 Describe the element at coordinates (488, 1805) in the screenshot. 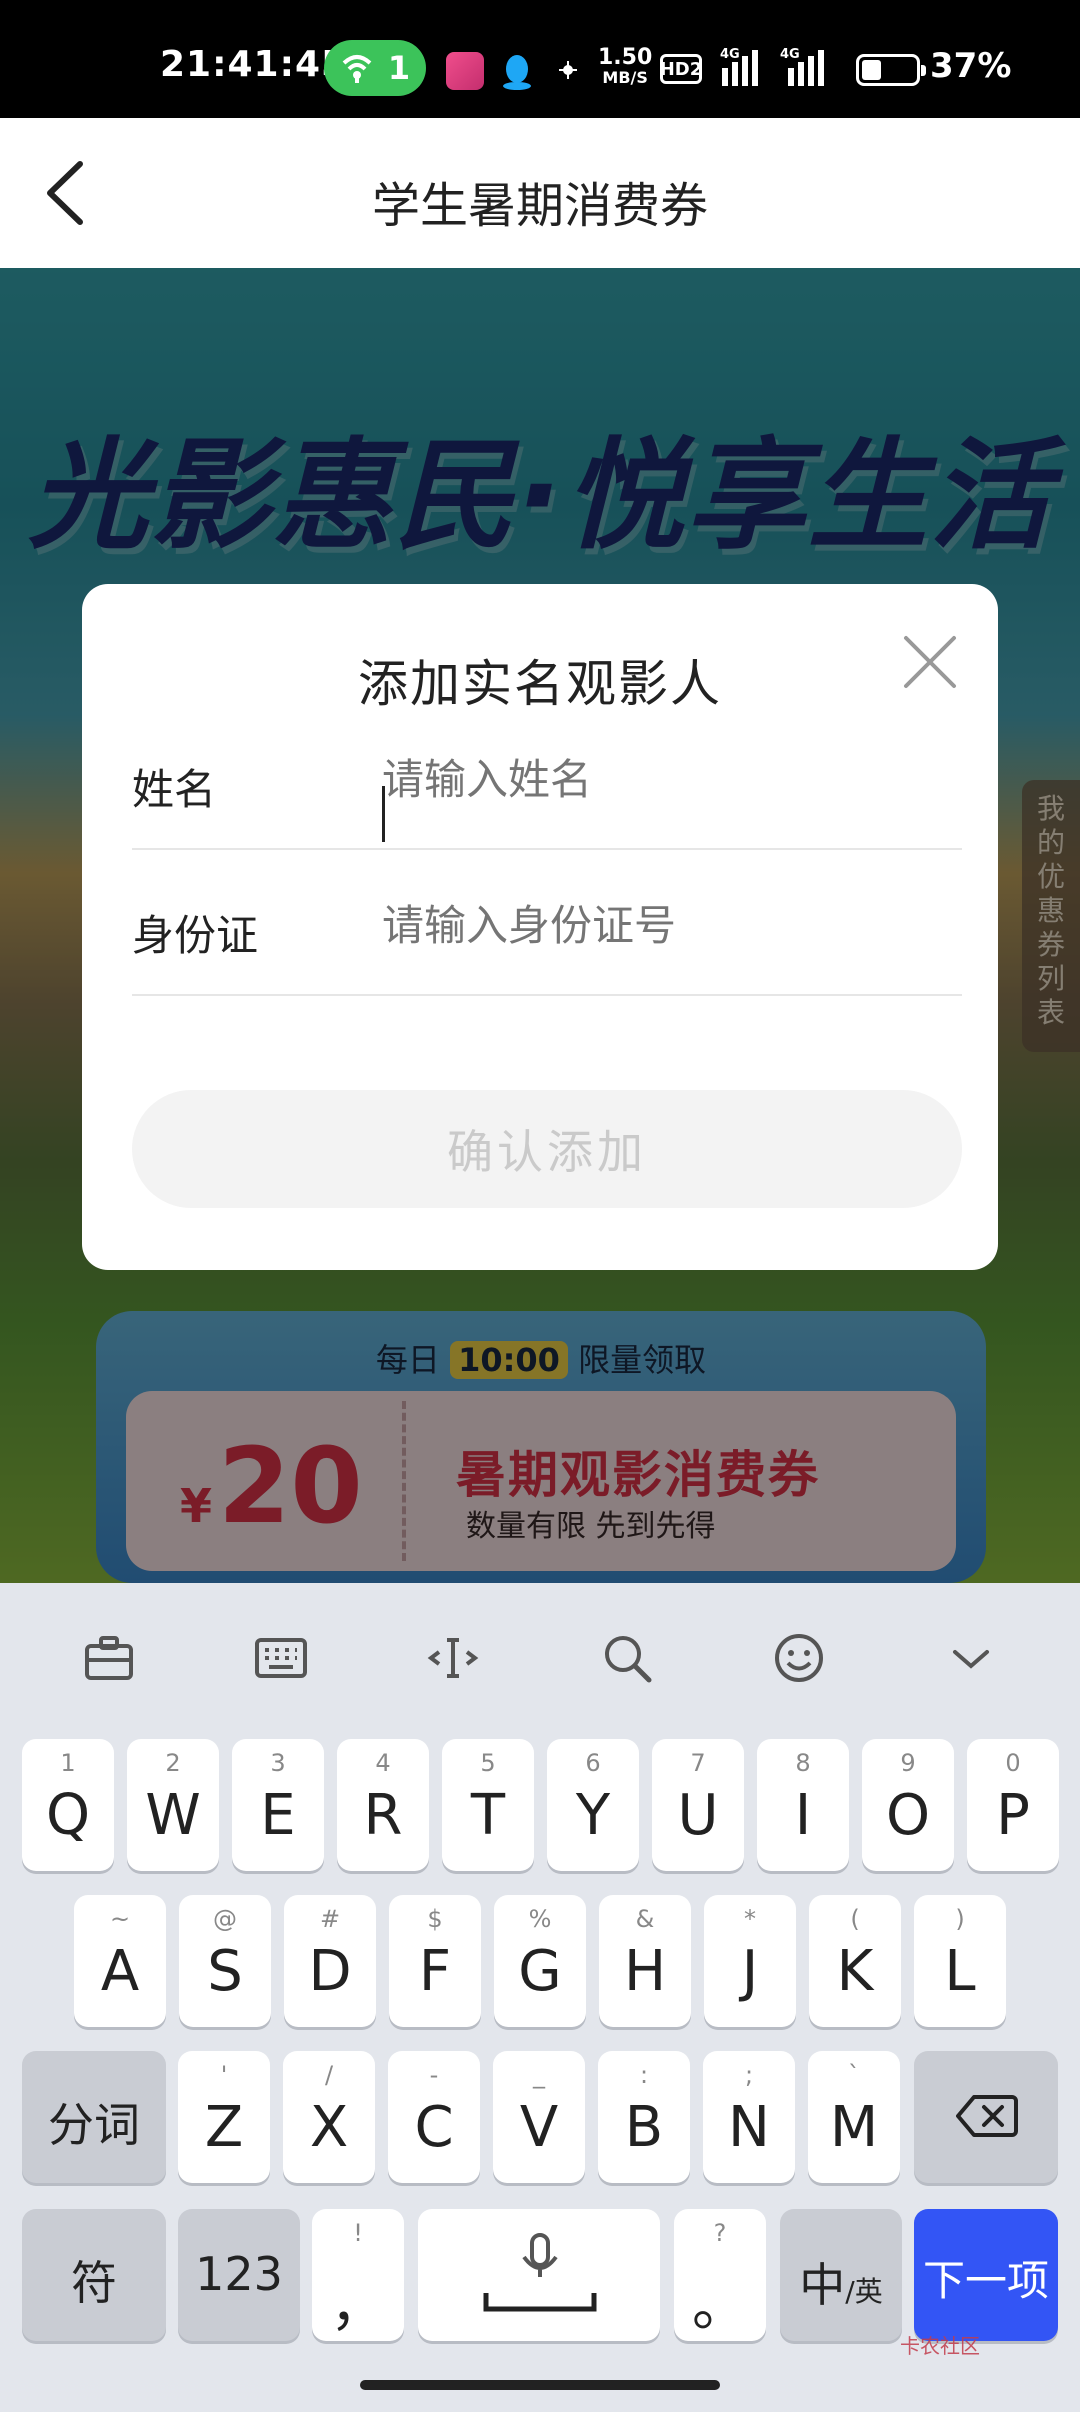

I see `key-t: 5T` at that location.